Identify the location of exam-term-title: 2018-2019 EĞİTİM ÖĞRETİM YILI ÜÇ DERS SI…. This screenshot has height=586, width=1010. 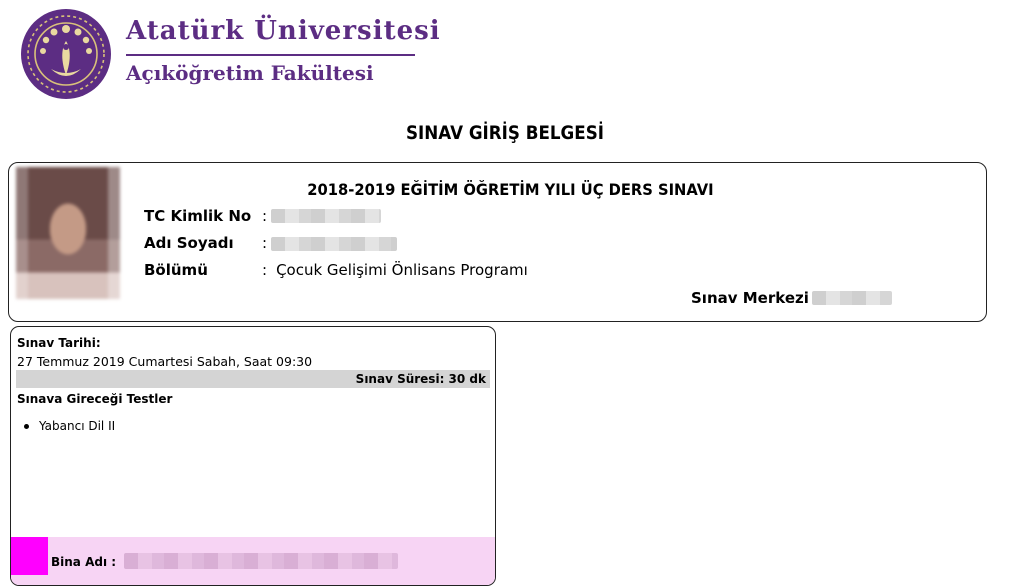
(510, 189).